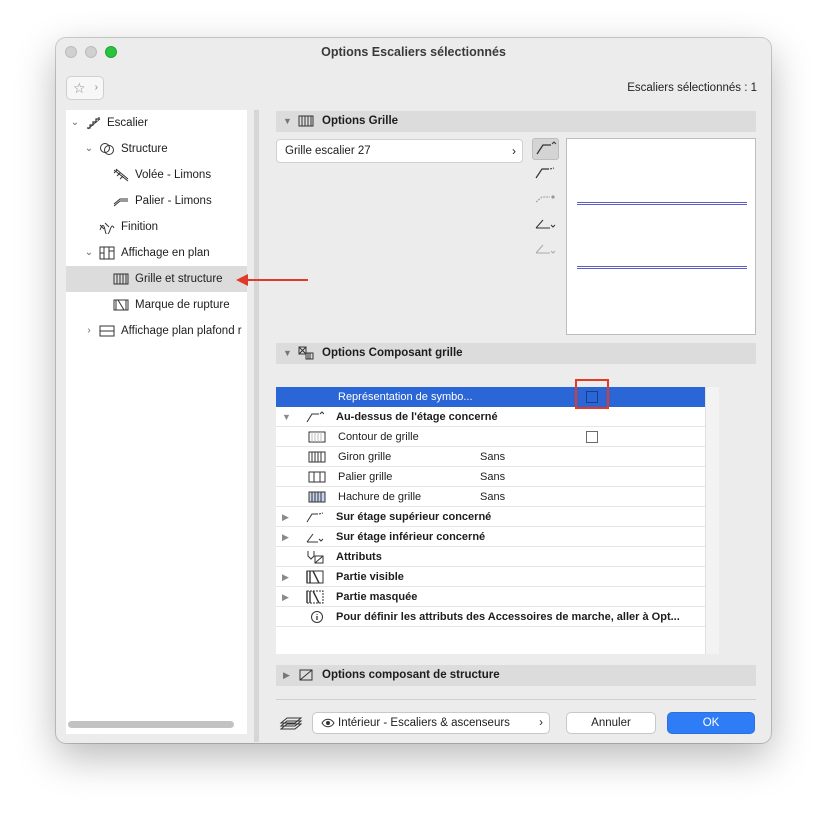 The image size is (827, 818). Describe the element at coordinates (291, 723) in the screenshot. I see `layer-stack-icon` at that location.